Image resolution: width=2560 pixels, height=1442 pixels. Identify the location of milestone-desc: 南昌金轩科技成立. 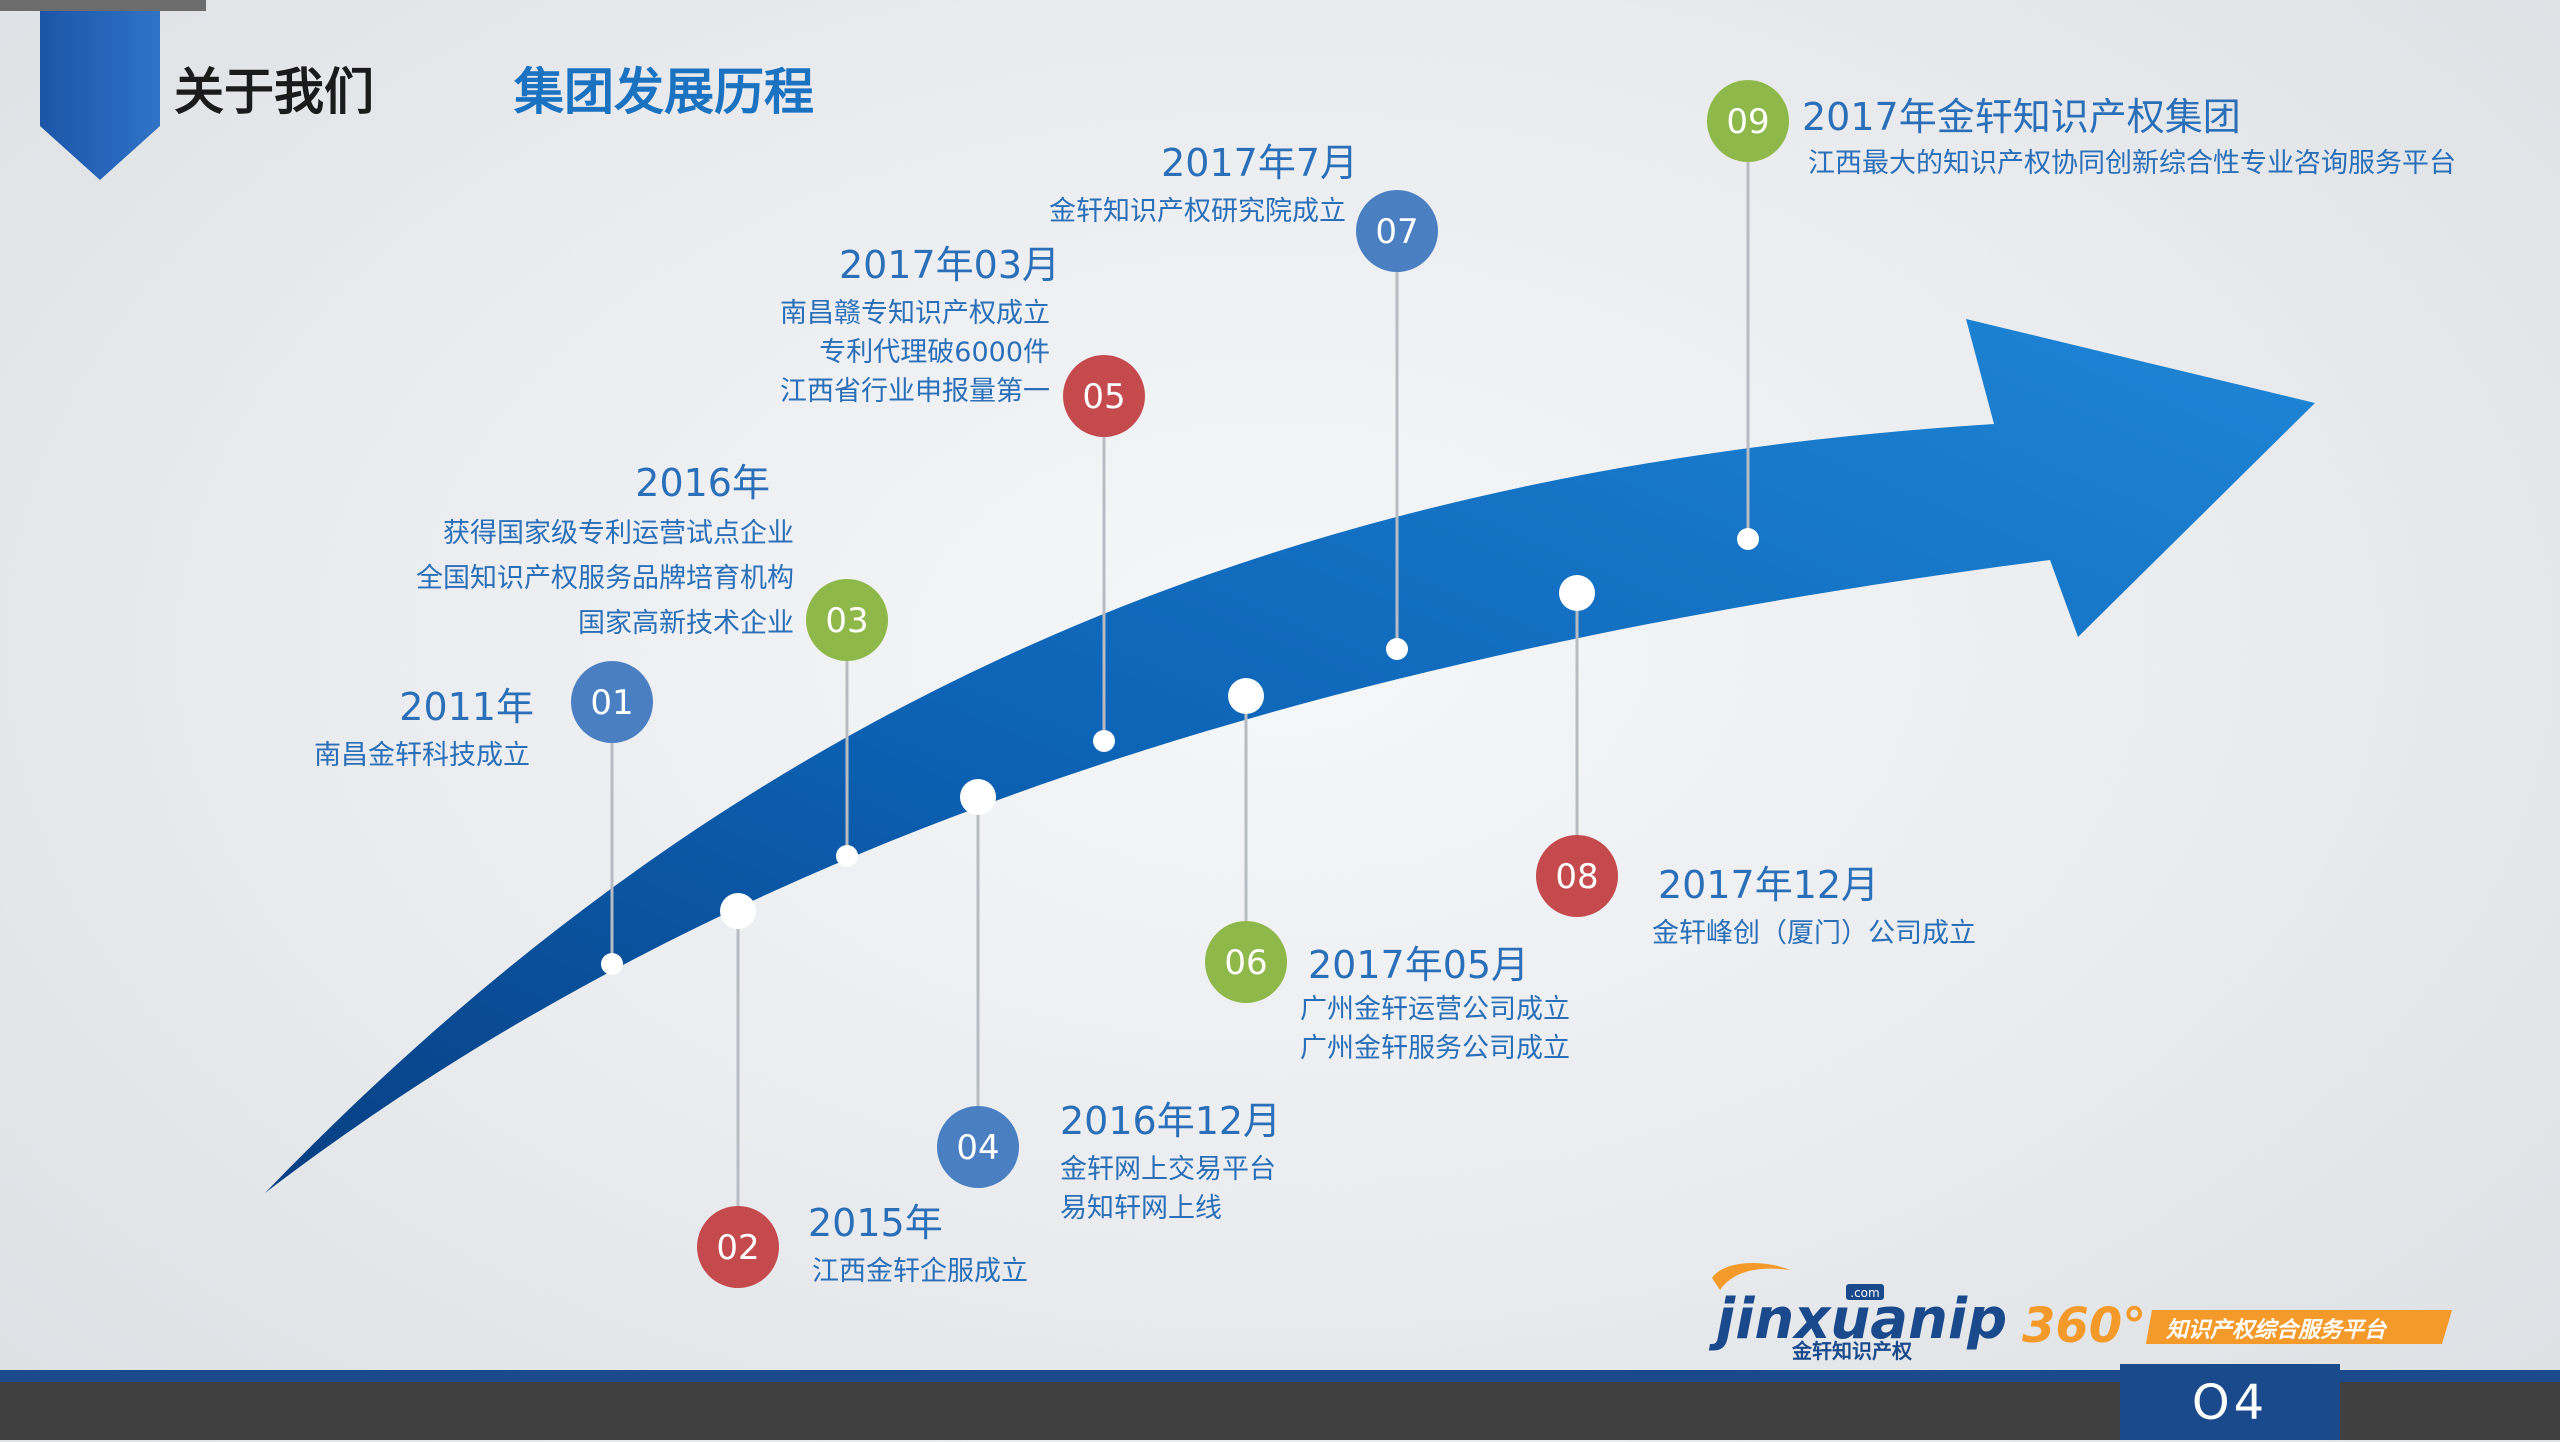
(422, 755).